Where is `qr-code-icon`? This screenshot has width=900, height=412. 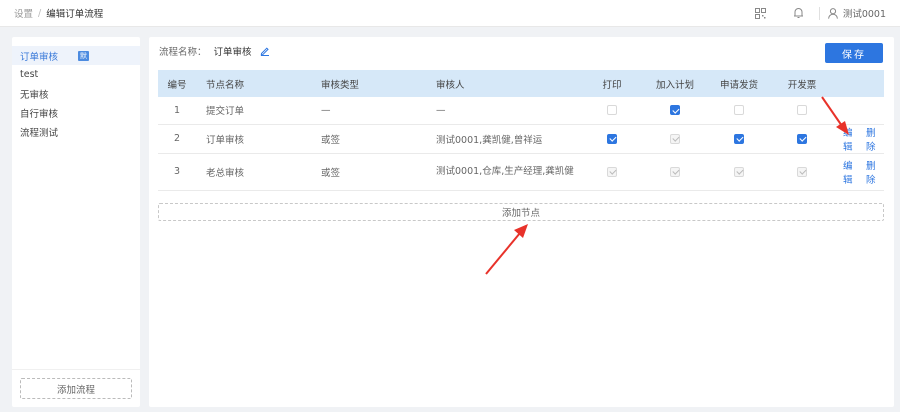
qr-code-icon is located at coordinates (761, 13).